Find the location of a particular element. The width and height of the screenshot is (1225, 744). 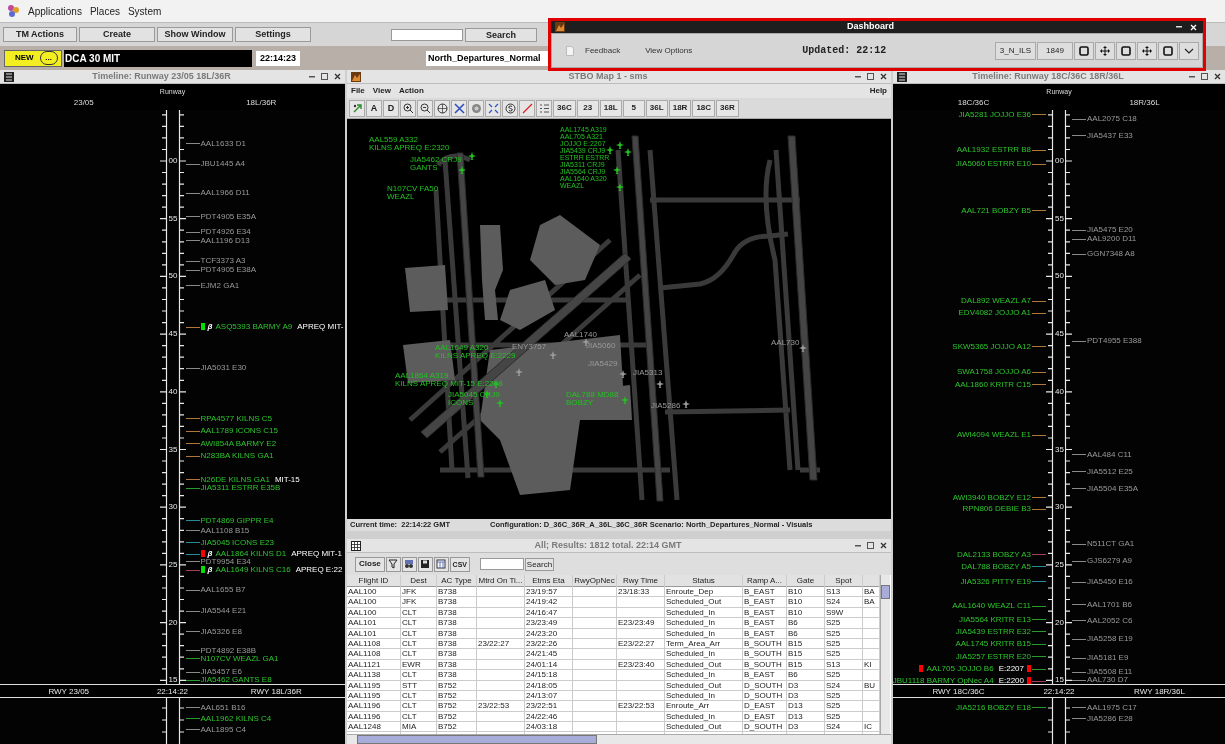

flight-label: AAL651 B16 is located at coordinates (223, 707).